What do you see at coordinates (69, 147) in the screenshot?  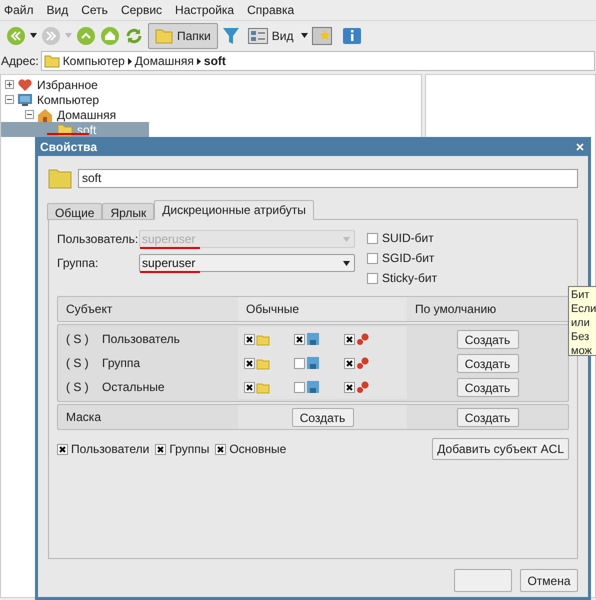 I see `dialog-title: Свойства` at bounding box center [69, 147].